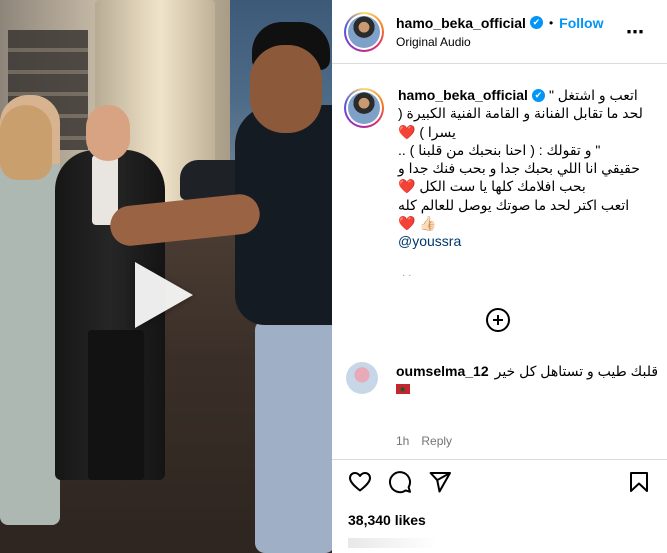  I want to click on actions-bar: 38,340 likes, so click(499, 506).